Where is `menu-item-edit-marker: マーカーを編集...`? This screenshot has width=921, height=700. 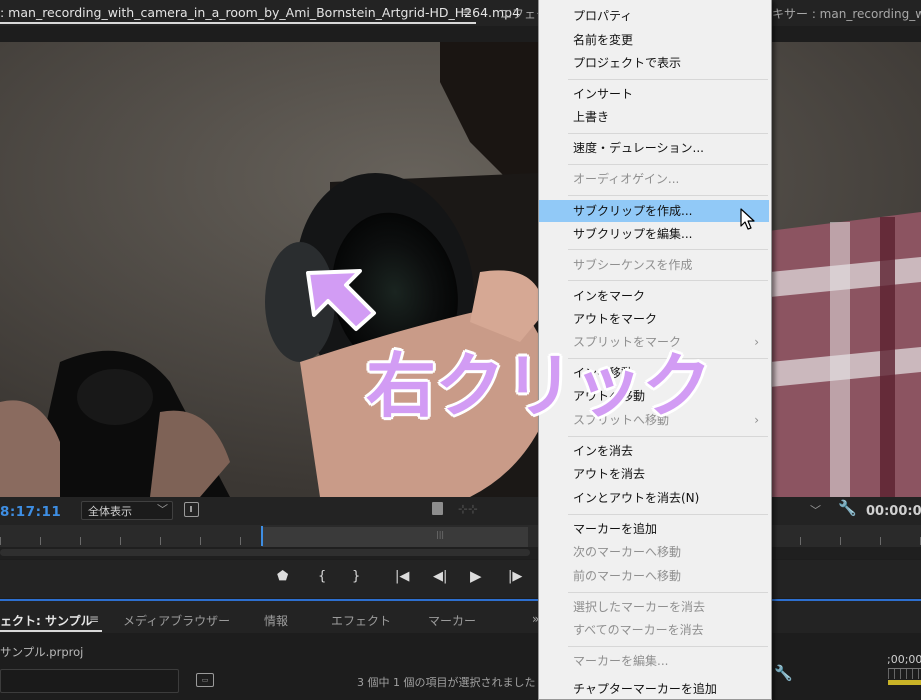 menu-item-edit-marker: マーカーを編集... is located at coordinates (654, 661).